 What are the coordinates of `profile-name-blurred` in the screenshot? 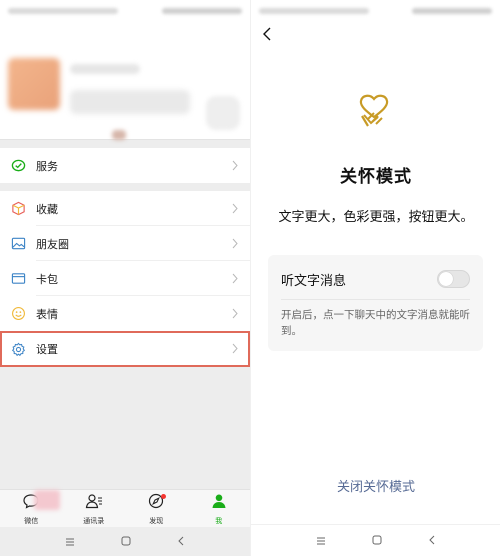 It's located at (105, 69).